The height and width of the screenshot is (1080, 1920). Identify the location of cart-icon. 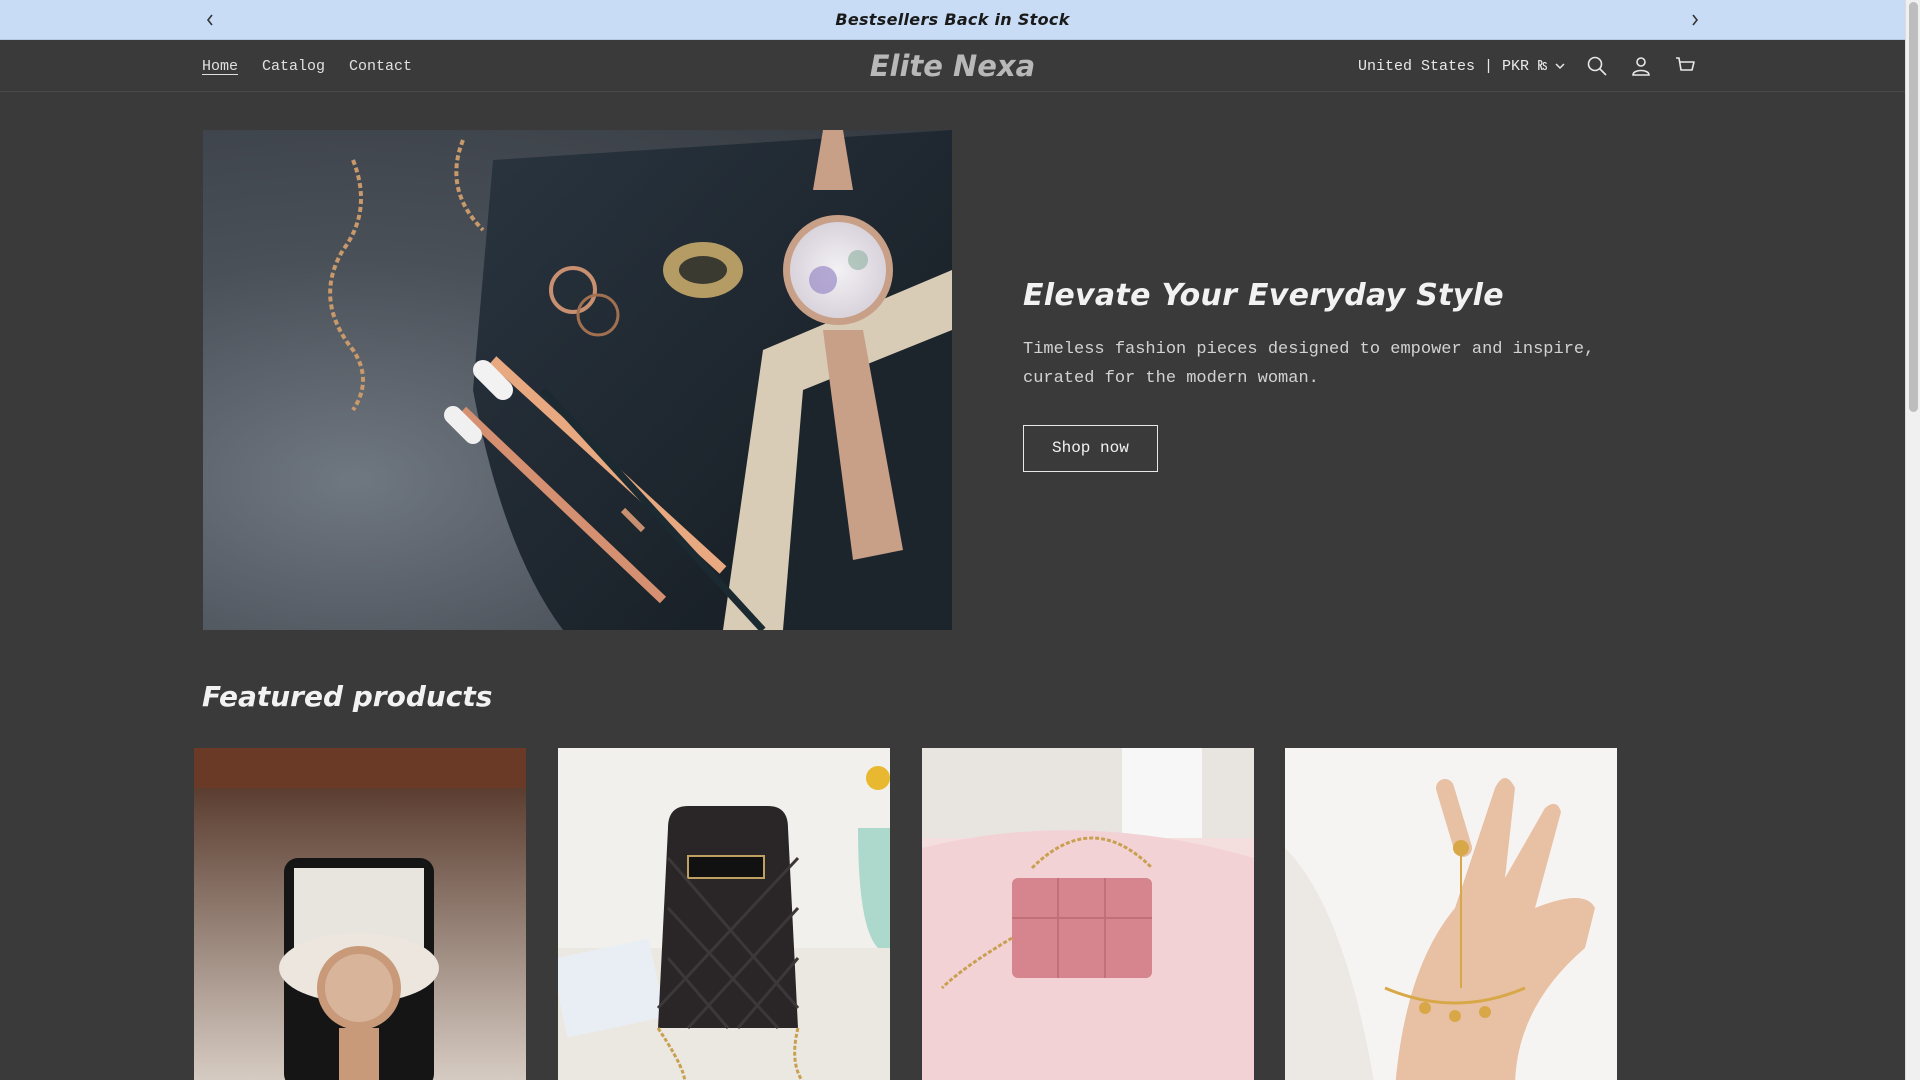
(1685, 64).